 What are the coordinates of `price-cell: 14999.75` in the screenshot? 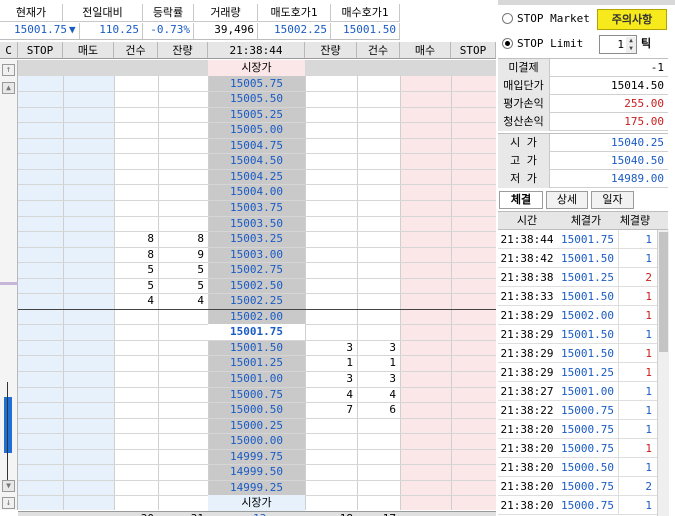 It's located at (256, 456).